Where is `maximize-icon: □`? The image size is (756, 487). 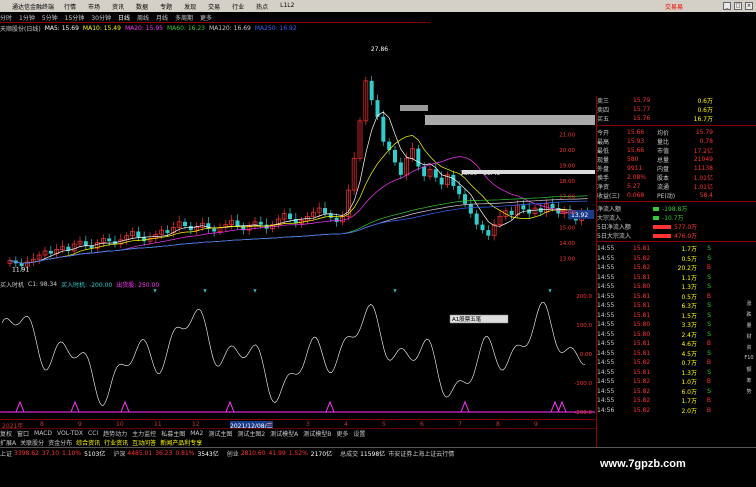
maximize-icon: □ is located at coordinates (738, 6).